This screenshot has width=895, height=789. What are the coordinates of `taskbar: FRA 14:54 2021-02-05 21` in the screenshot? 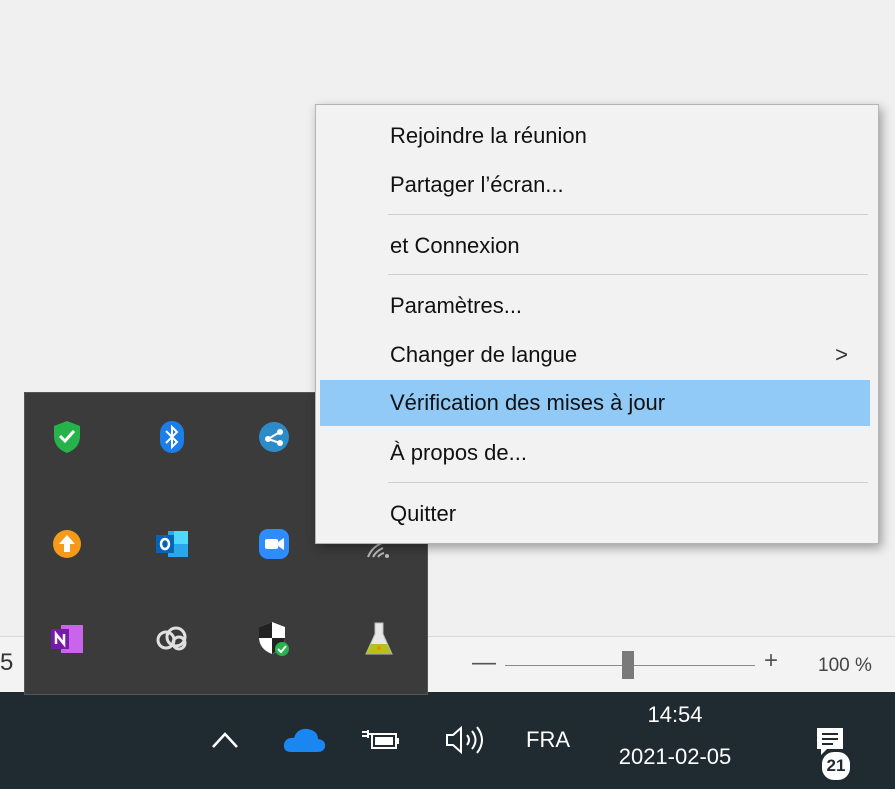 It's located at (447, 740).